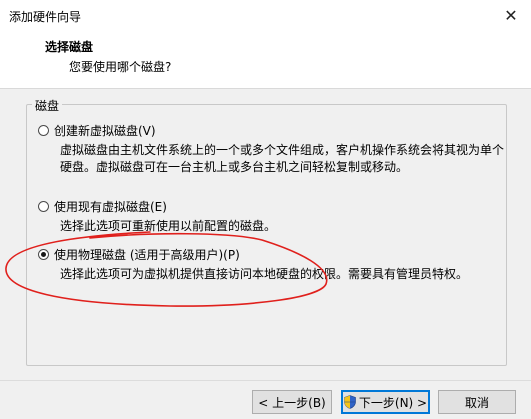 The height and width of the screenshot is (419, 531). What do you see at coordinates (265, 59) in the screenshot?
I see `wizard-header: 选择磁盘 您要使用哪个磁盘?` at bounding box center [265, 59].